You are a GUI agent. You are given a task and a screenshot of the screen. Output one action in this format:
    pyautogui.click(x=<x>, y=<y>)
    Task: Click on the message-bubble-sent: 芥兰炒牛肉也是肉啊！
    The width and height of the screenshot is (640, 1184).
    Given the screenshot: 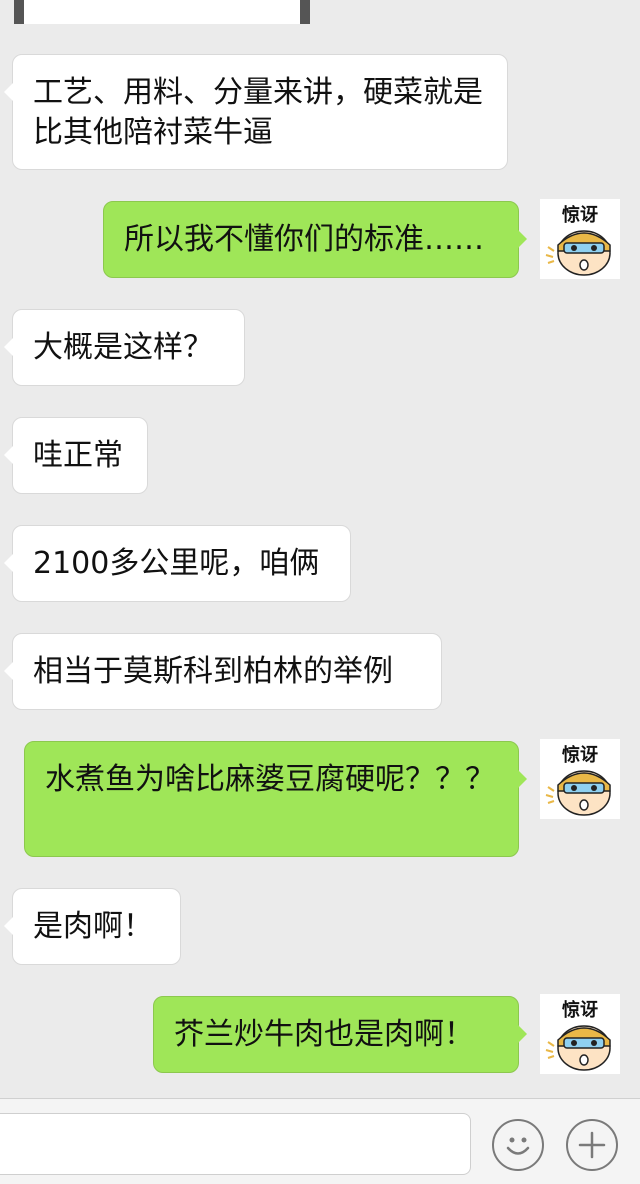 What is the action you would take?
    pyautogui.click(x=340, y=1034)
    